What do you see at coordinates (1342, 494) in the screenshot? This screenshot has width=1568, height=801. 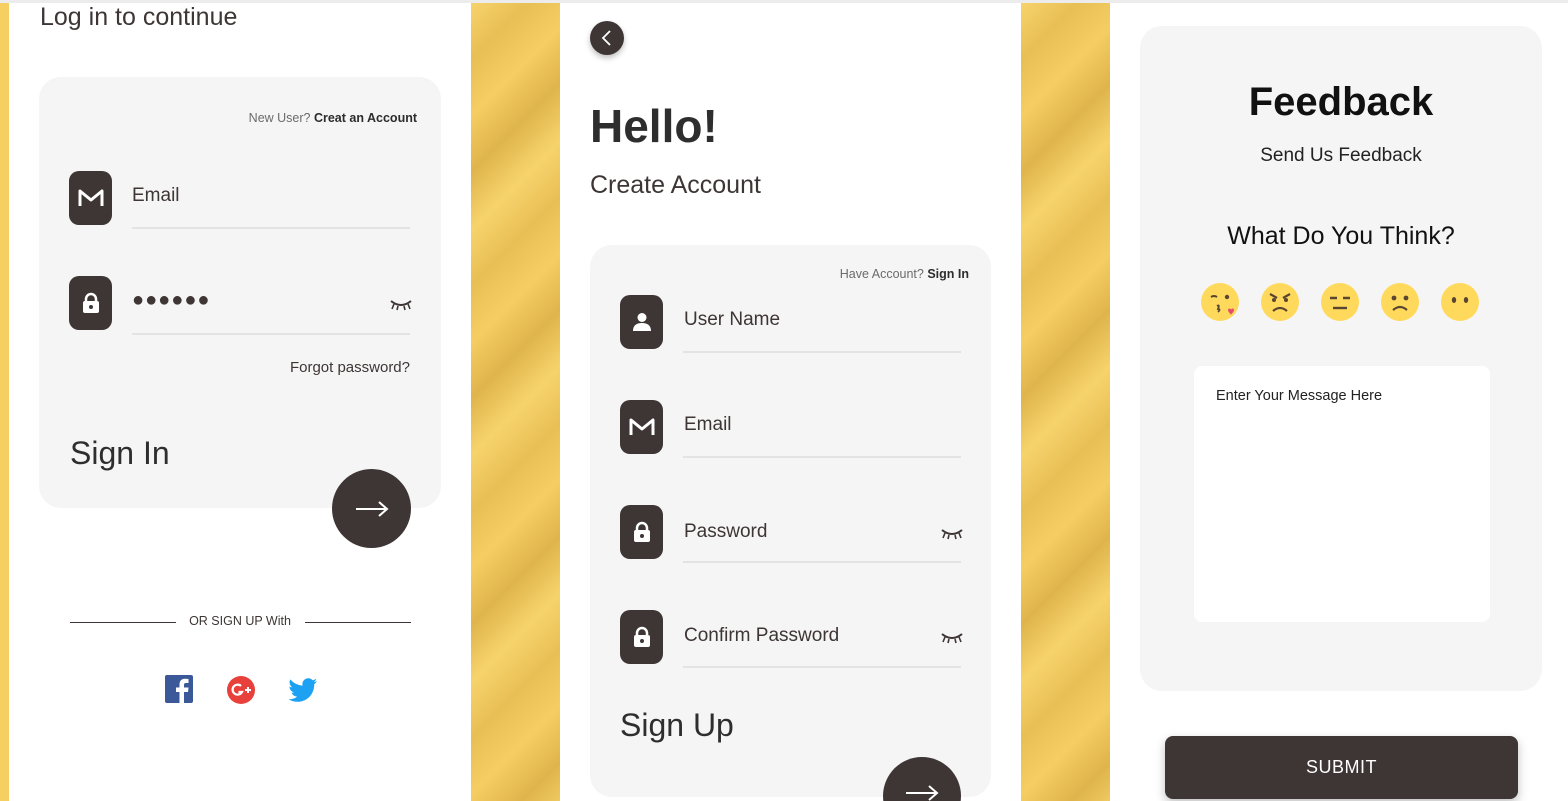 I see `message-textarea: Enter Your Message Here` at bounding box center [1342, 494].